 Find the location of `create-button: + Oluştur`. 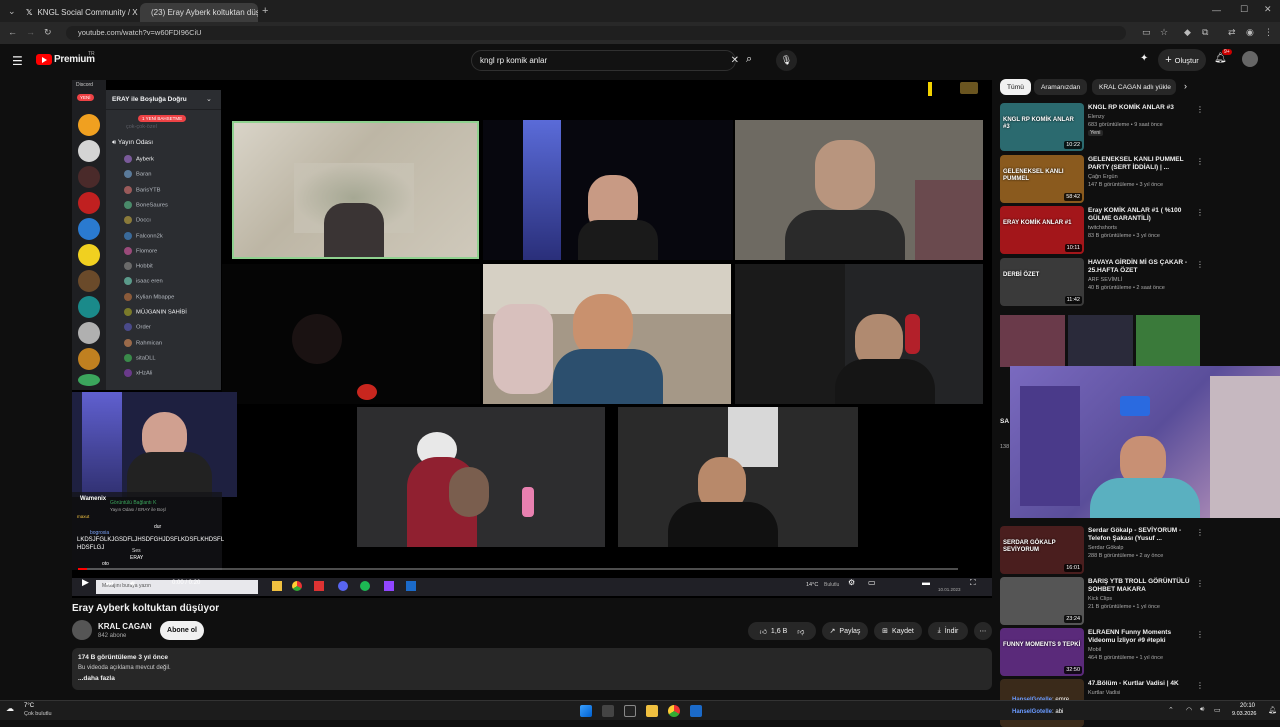

create-button: + Oluştur is located at coordinates (1182, 60).